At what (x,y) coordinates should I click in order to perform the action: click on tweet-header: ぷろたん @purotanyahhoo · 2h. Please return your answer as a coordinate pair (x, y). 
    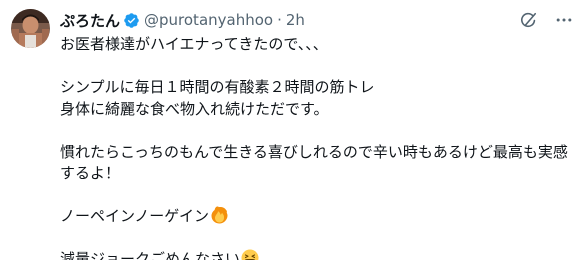
    Looking at the image, I should click on (182, 20).